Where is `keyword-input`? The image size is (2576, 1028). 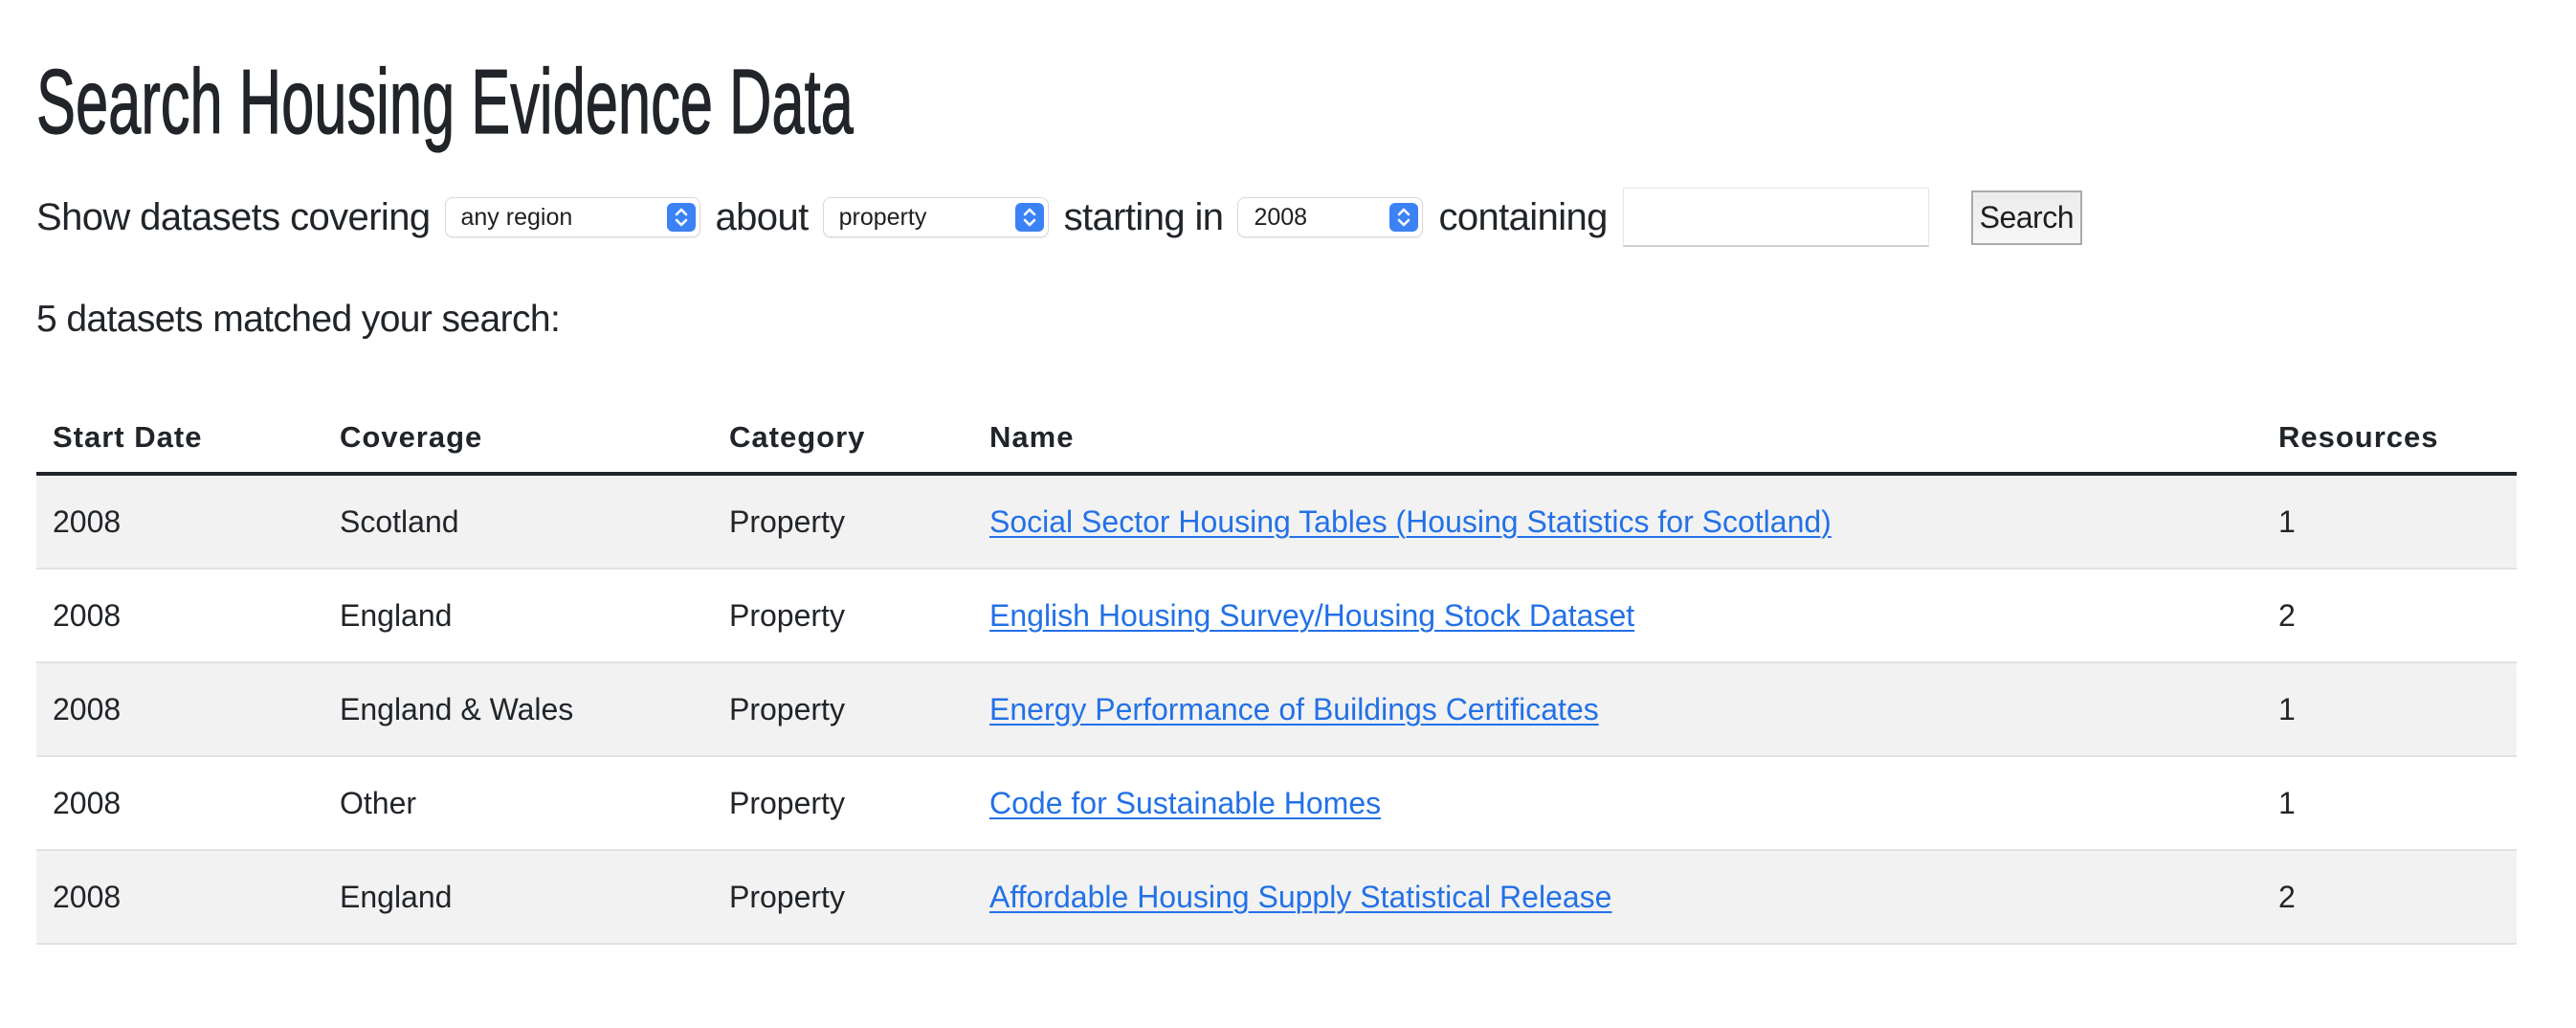
keyword-input is located at coordinates (1775, 217).